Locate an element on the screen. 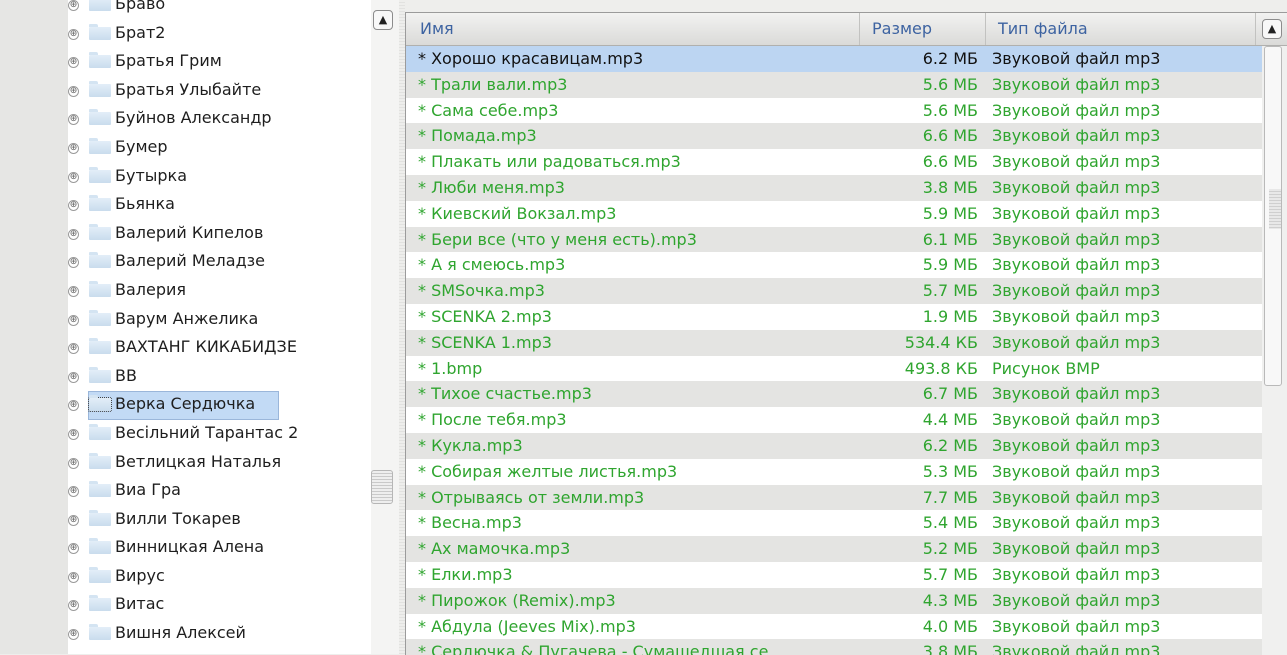 This screenshot has height=655, width=1287. file-size: 5.2 МБ is located at coordinates (950, 549).